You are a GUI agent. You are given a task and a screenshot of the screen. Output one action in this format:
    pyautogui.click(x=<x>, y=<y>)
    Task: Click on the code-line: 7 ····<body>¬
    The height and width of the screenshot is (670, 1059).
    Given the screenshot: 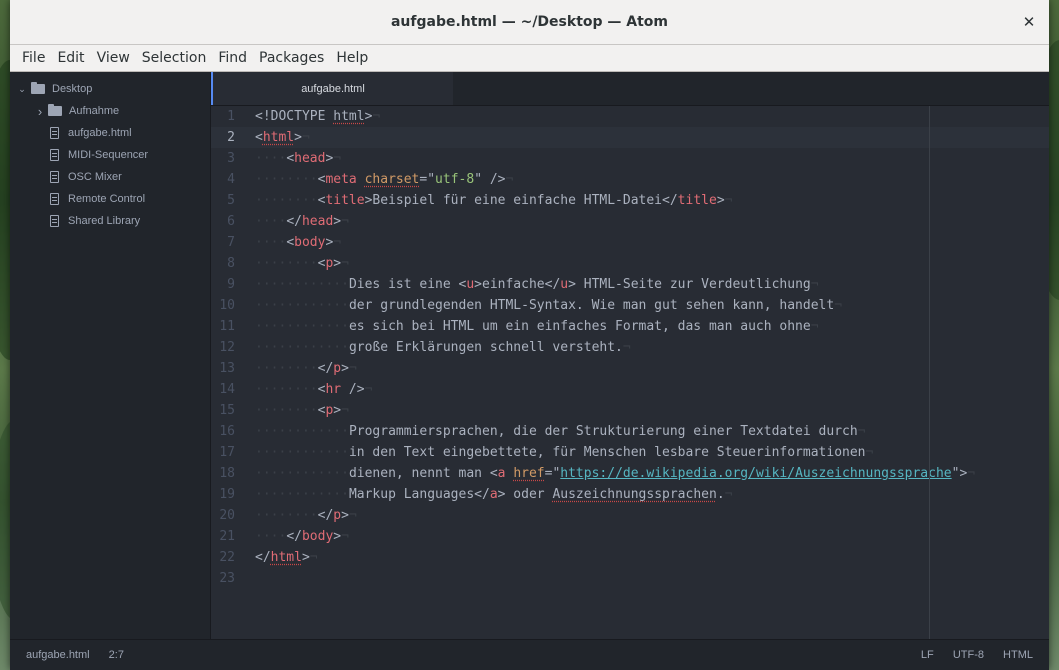 What is the action you would take?
    pyautogui.click(x=630, y=242)
    